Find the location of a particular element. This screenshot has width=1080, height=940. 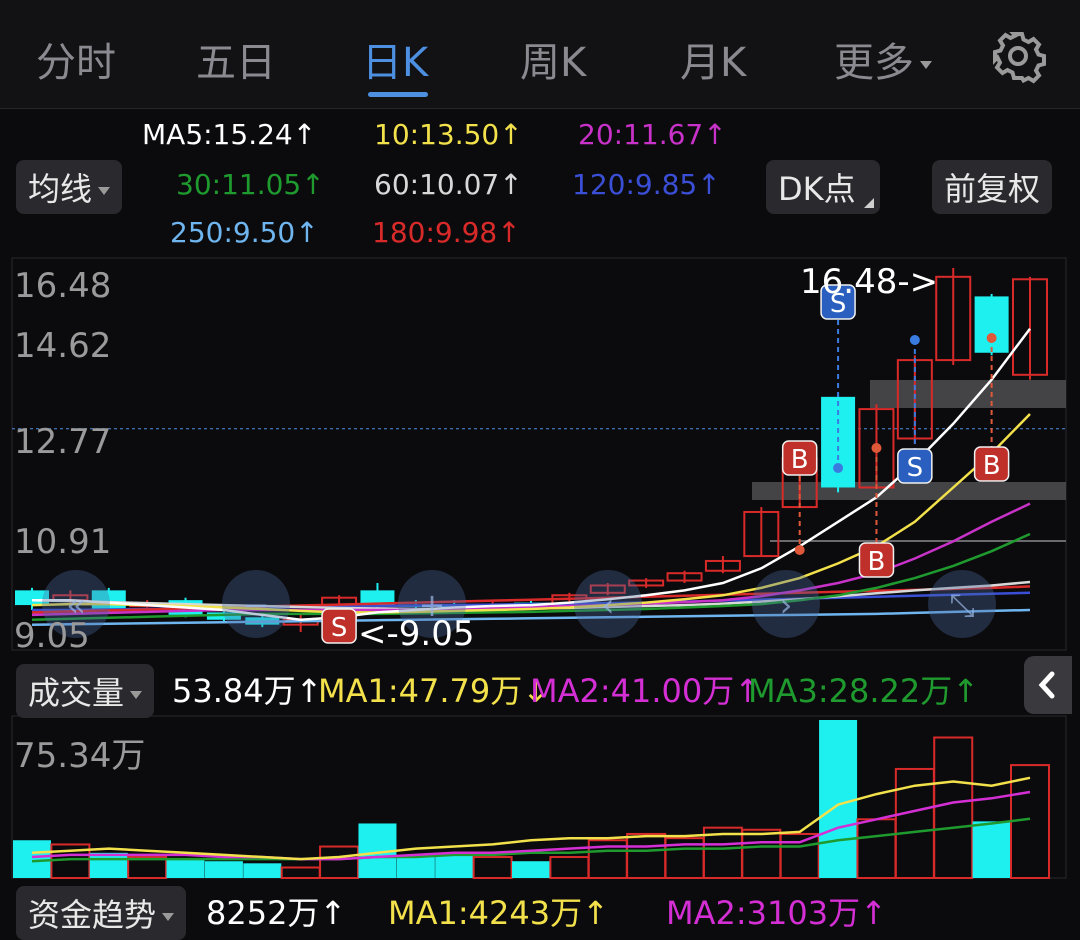

dk-zone-band is located at coordinates (968, 394).